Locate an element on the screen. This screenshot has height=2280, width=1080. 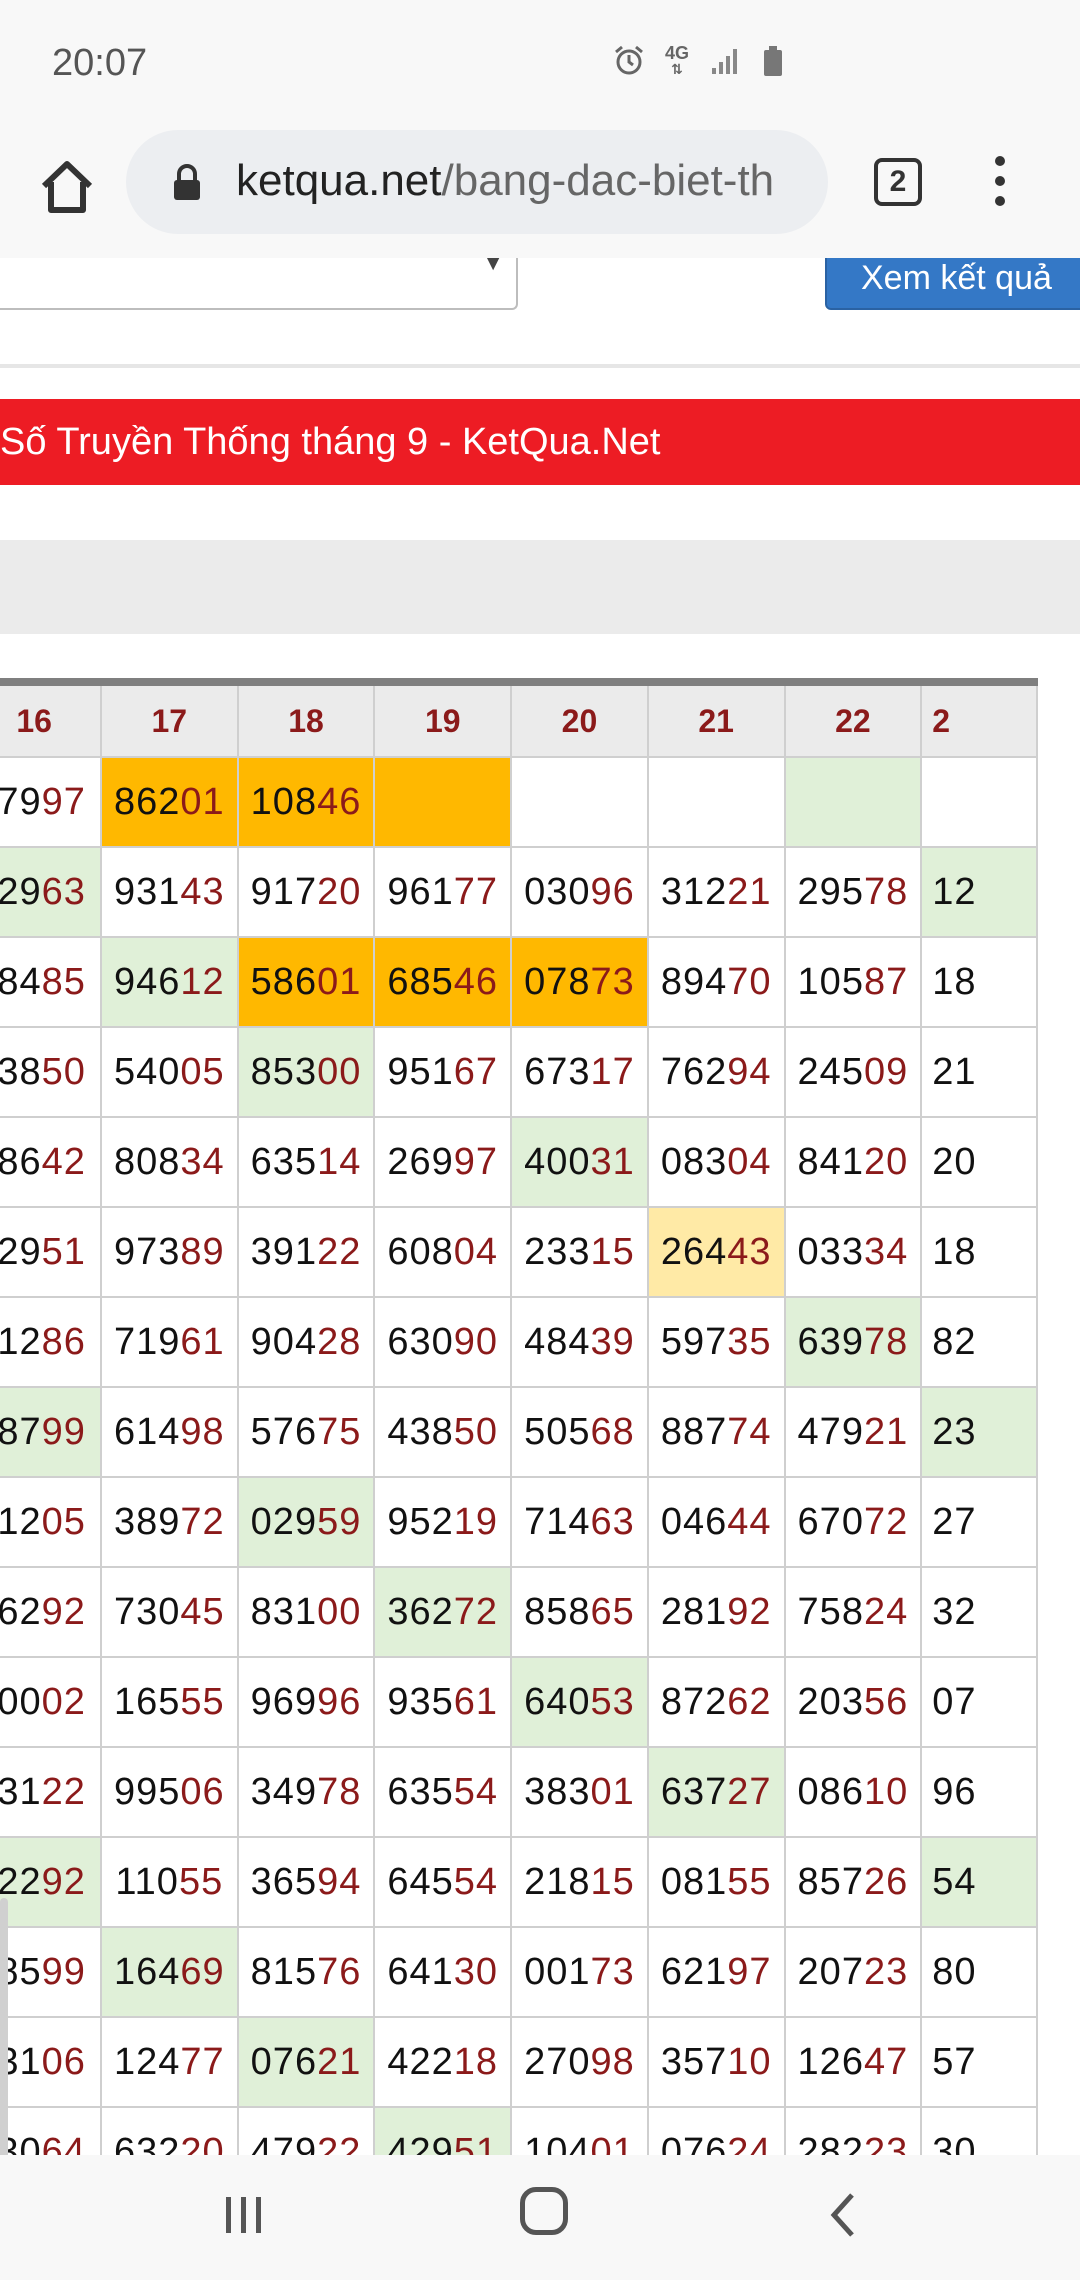
result-head-digits: 233 is located at coordinates (557, 1251).